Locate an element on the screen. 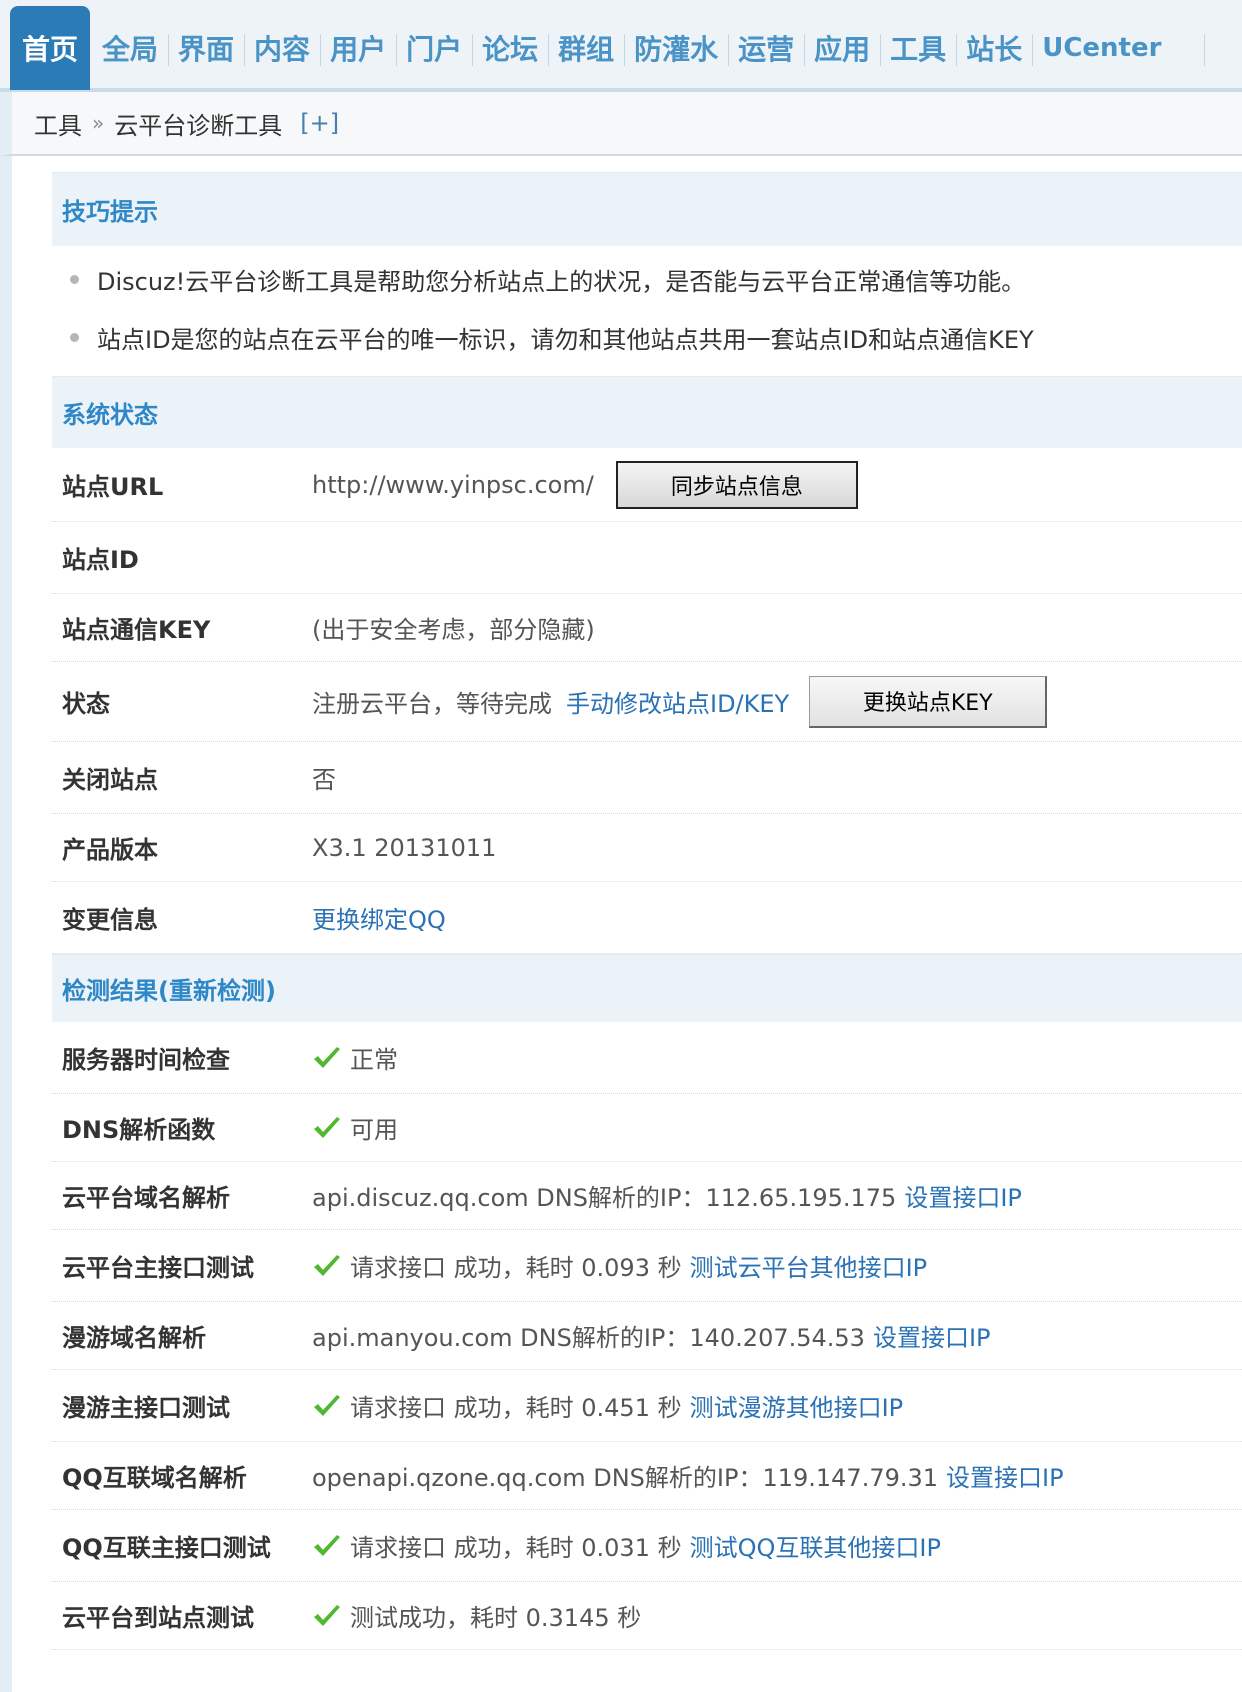 This screenshot has width=1242, height=1692. edit-site-id-key-link: 手动修改站点ID/KEY is located at coordinates (677, 701).